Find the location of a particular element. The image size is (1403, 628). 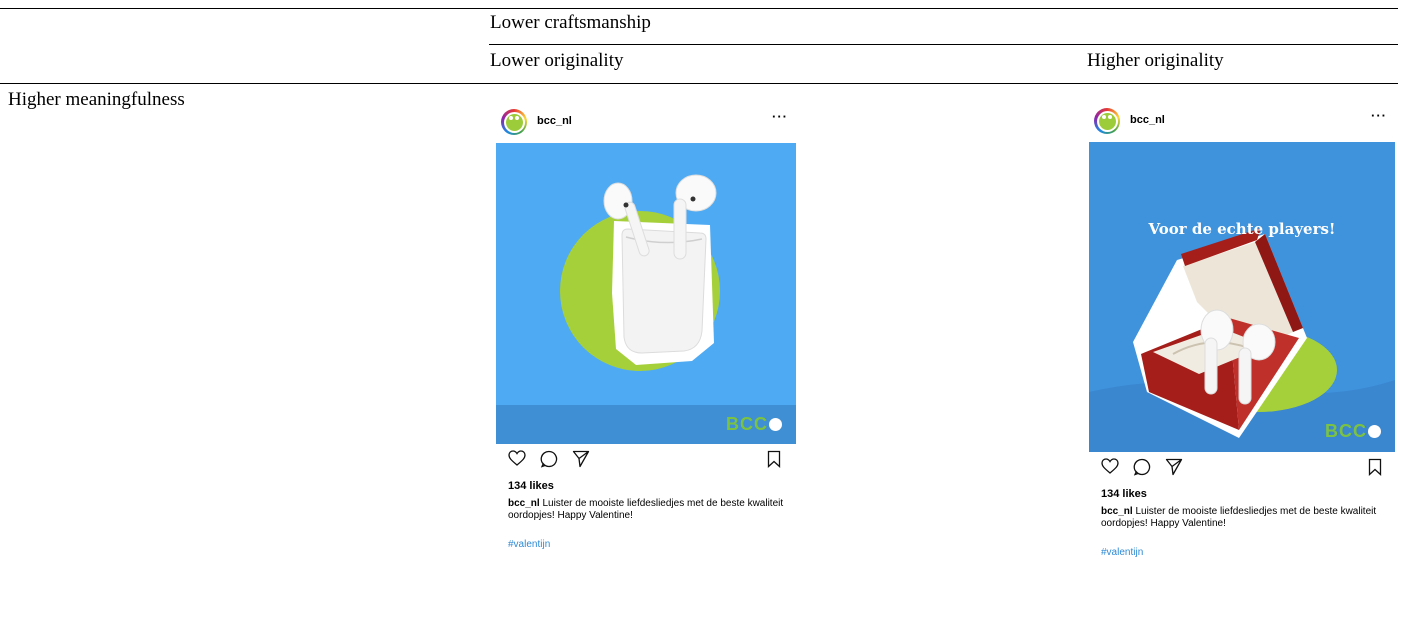

post-image: BCC is located at coordinates (646, 293).